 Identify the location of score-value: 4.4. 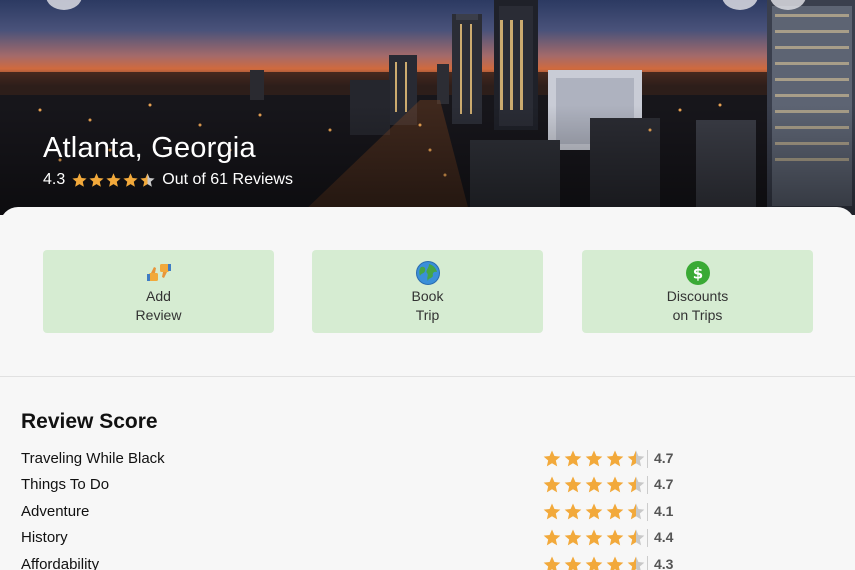
(664, 537).